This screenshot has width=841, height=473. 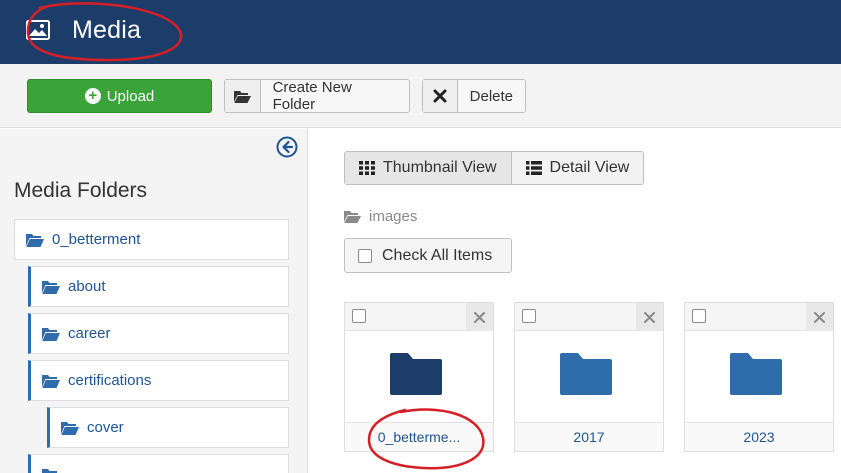 I want to click on create-new-folder-label: Create New Folder, so click(x=312, y=96).